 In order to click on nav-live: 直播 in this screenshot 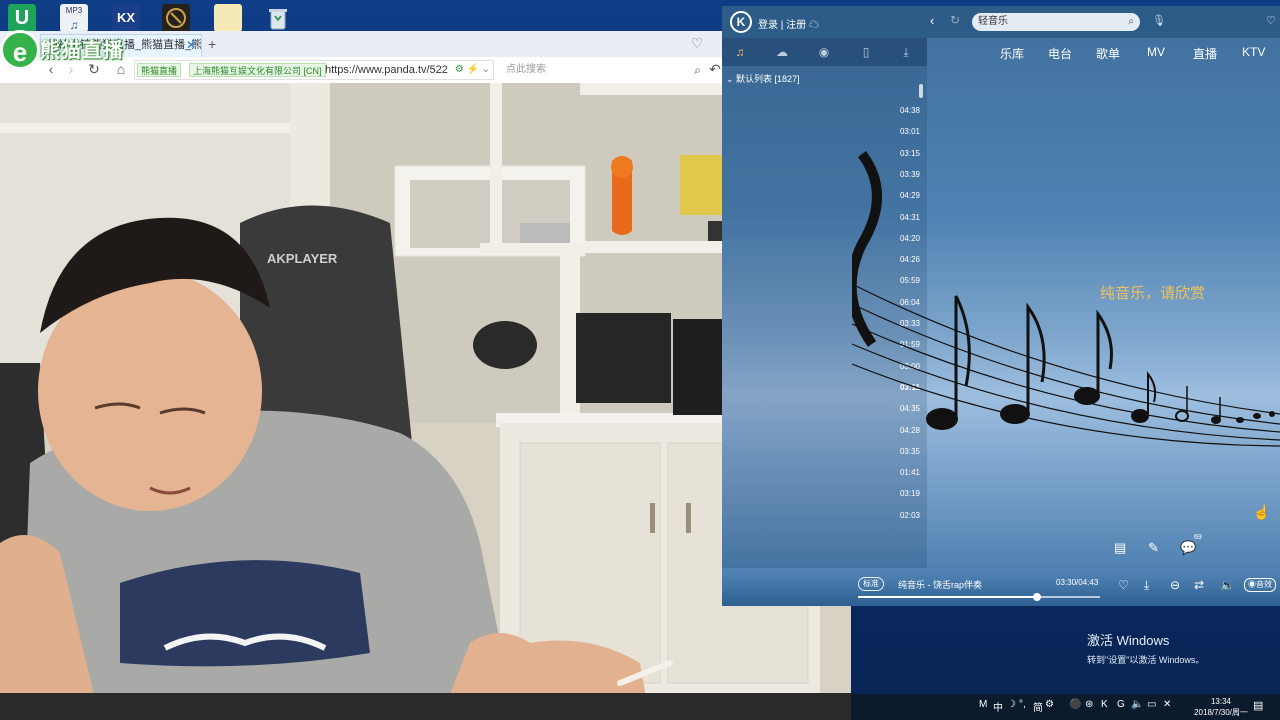, I will do `click(1205, 53)`.